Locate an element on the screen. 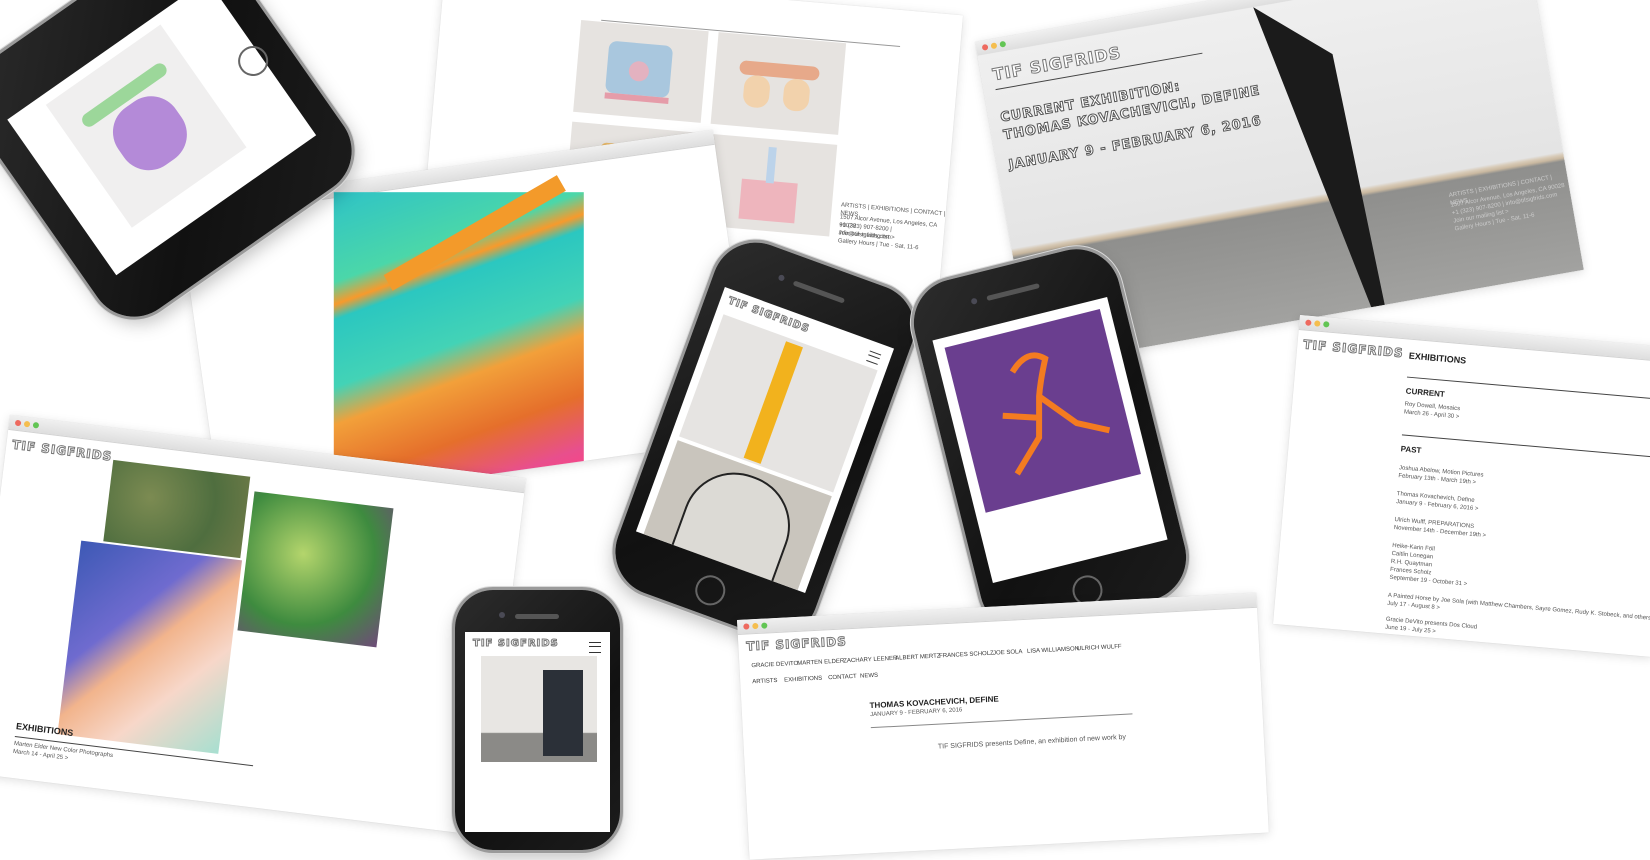  grass-image is located at coordinates (177, 509).